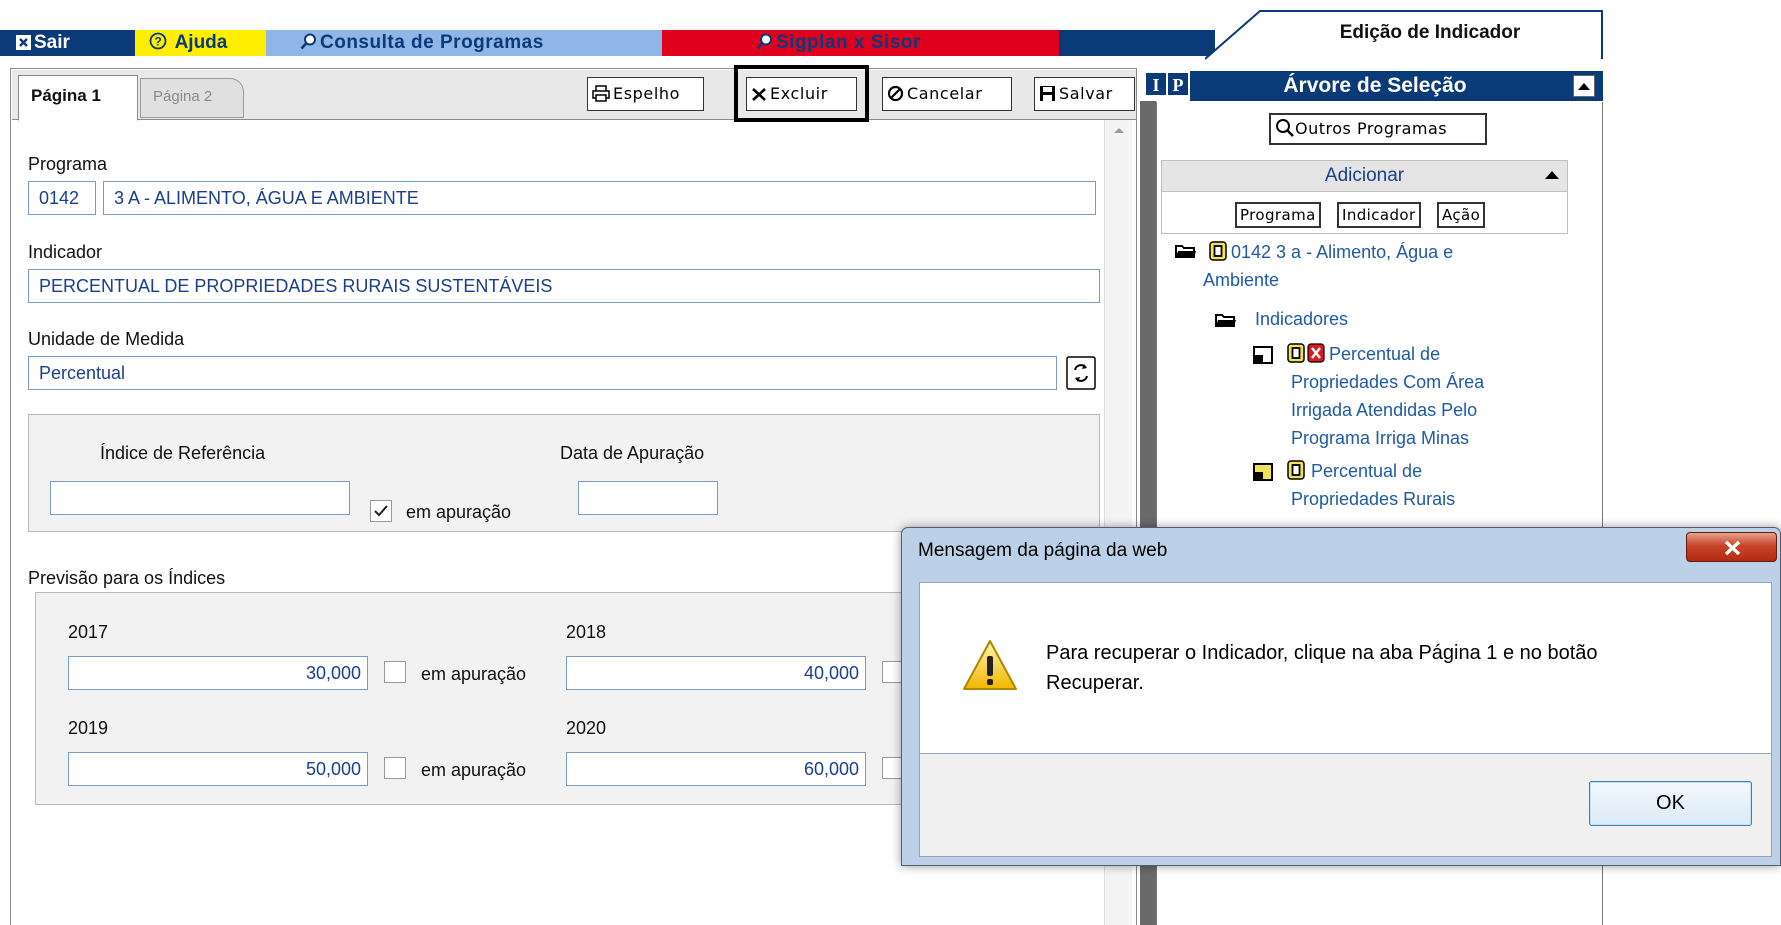  Describe the element at coordinates (192, 98) in the screenshot. I see `tab-pagina-2: Página 2` at that location.